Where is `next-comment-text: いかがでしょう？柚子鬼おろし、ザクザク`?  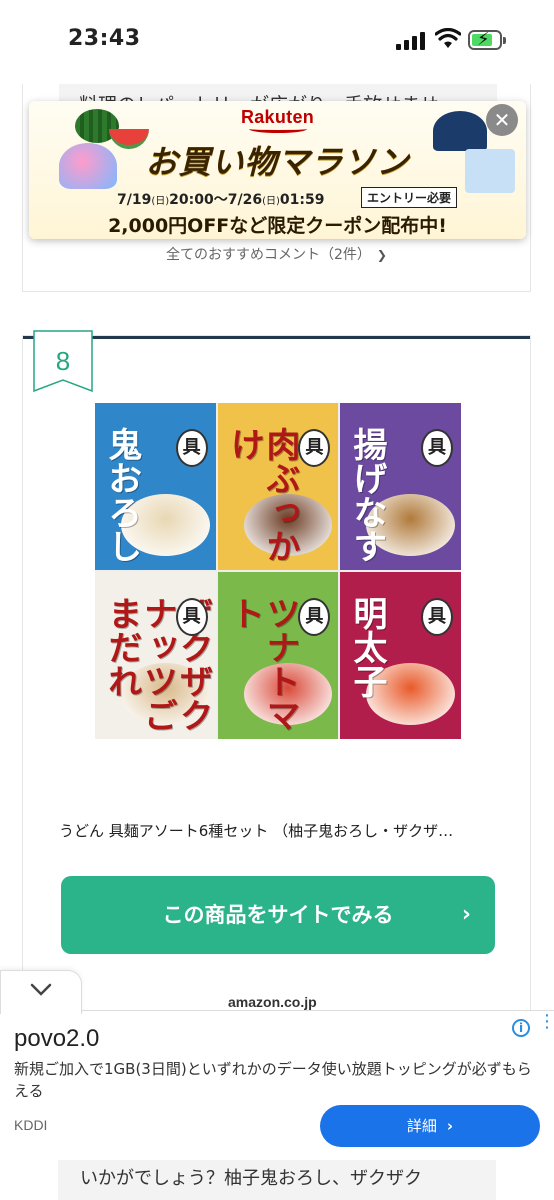
next-comment-text: いかがでしょう？柚子鬼おろし、ザクザク is located at coordinates (251, 1178).